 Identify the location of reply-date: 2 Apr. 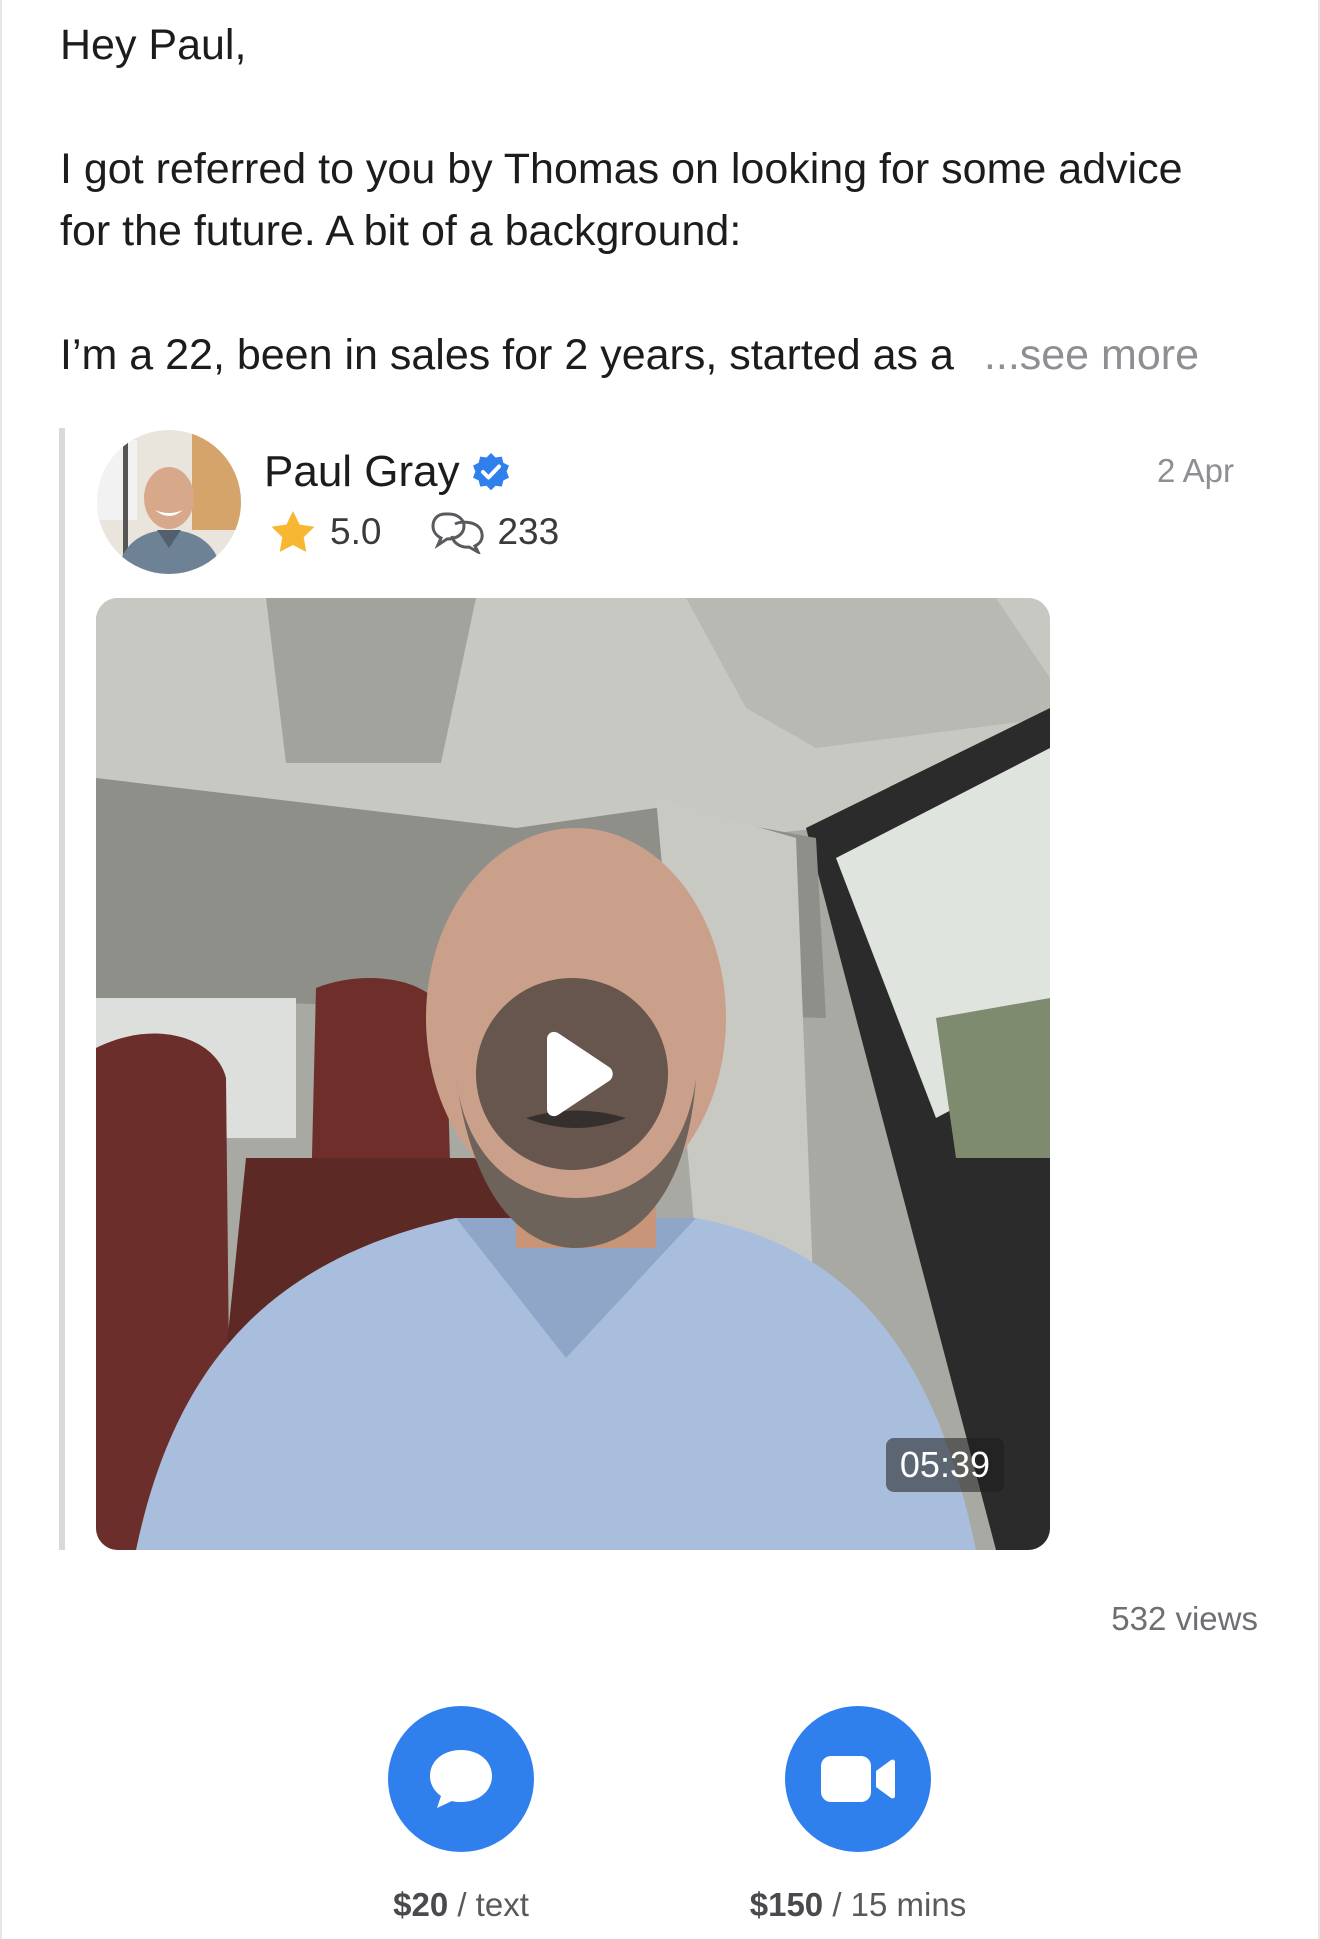
(1195, 470).